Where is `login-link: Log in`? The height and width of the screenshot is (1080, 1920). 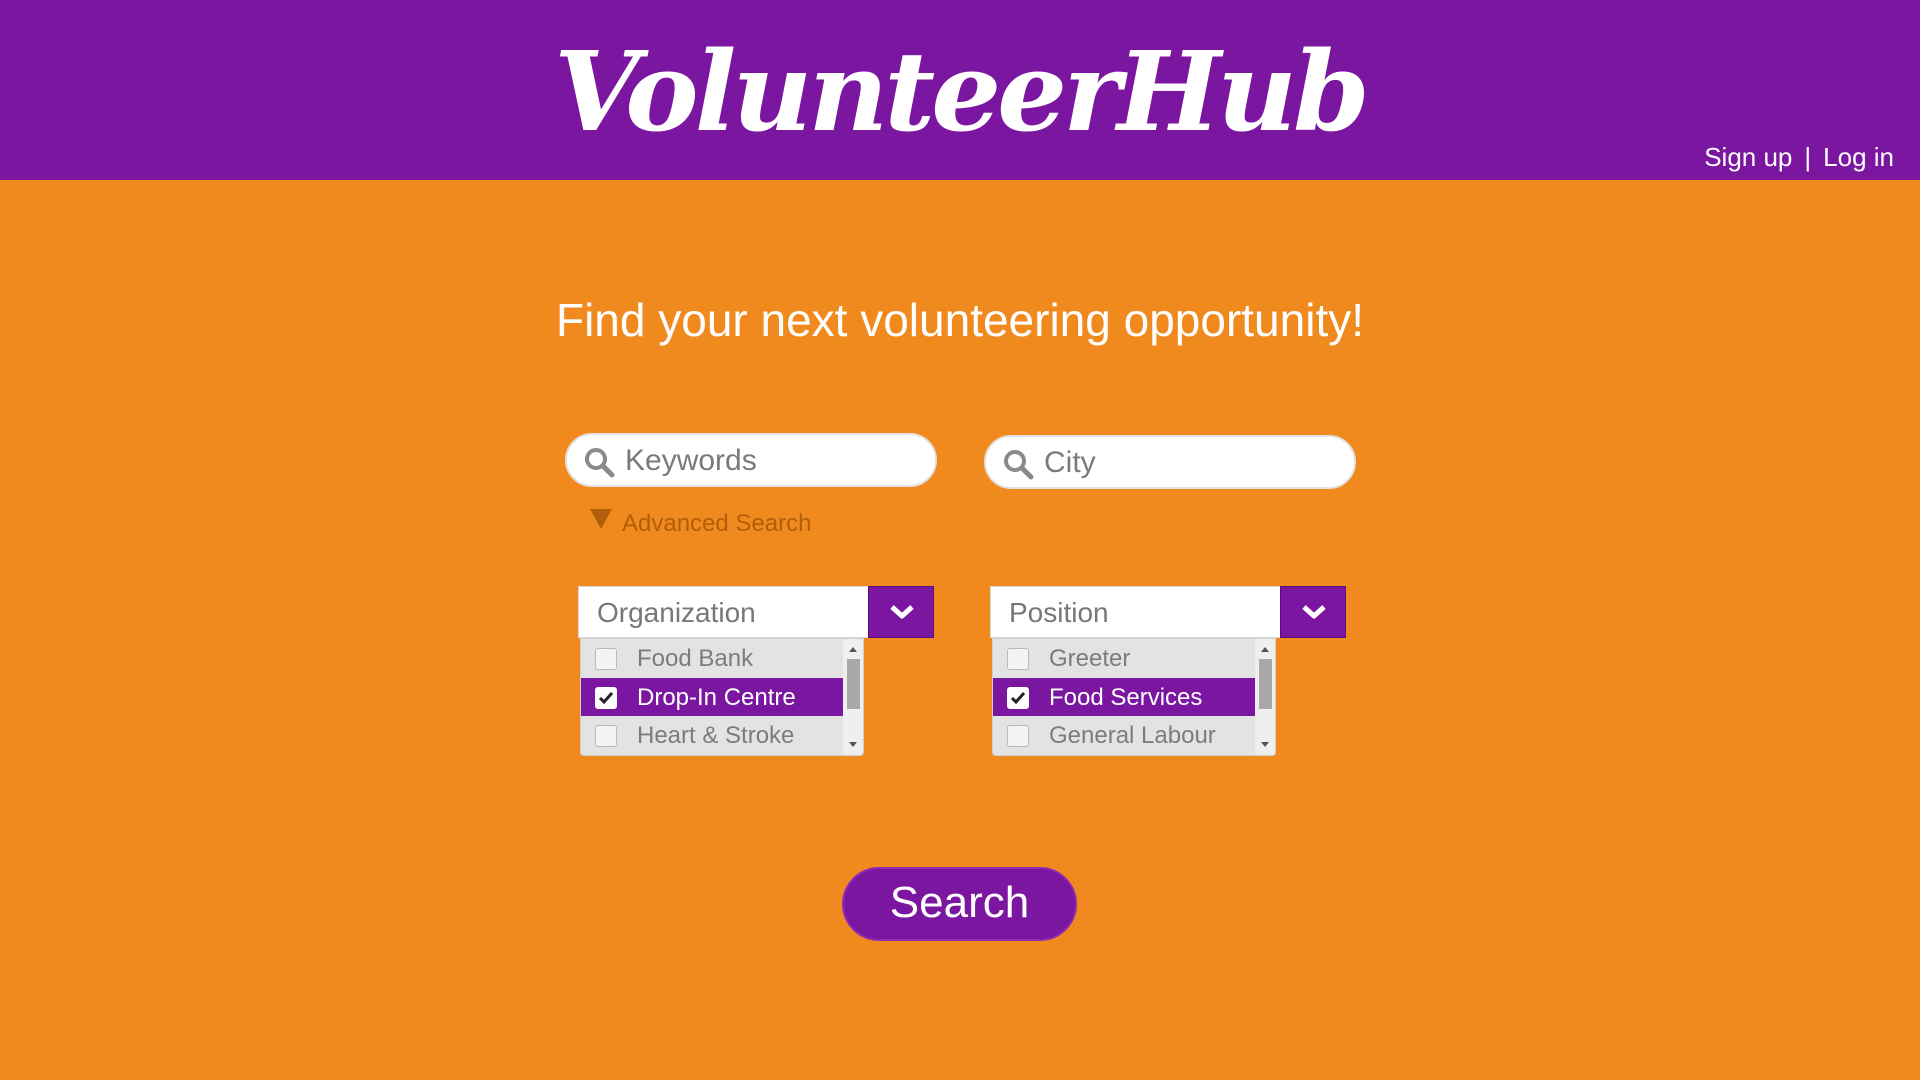 login-link: Log in is located at coordinates (1858, 157).